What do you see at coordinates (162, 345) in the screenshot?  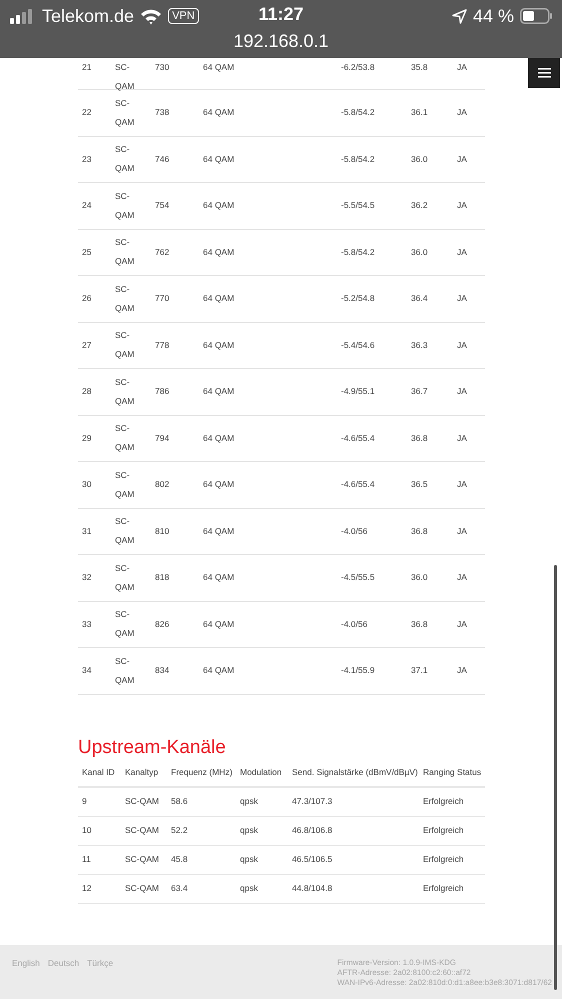 I see `table-cell-text: 778` at bounding box center [162, 345].